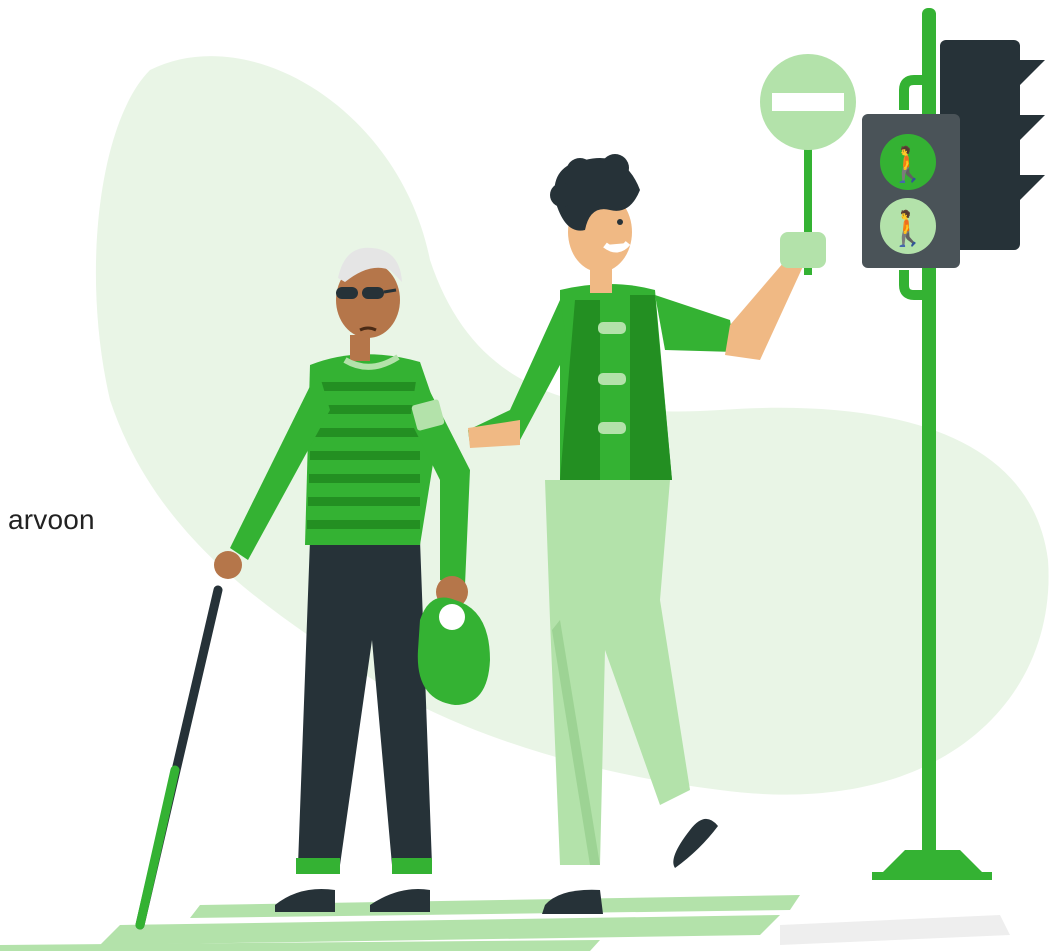 Image resolution: width=1058 pixels, height=951 pixels. What do you see at coordinates (505, 923) in the screenshot?
I see `crosswalk` at bounding box center [505, 923].